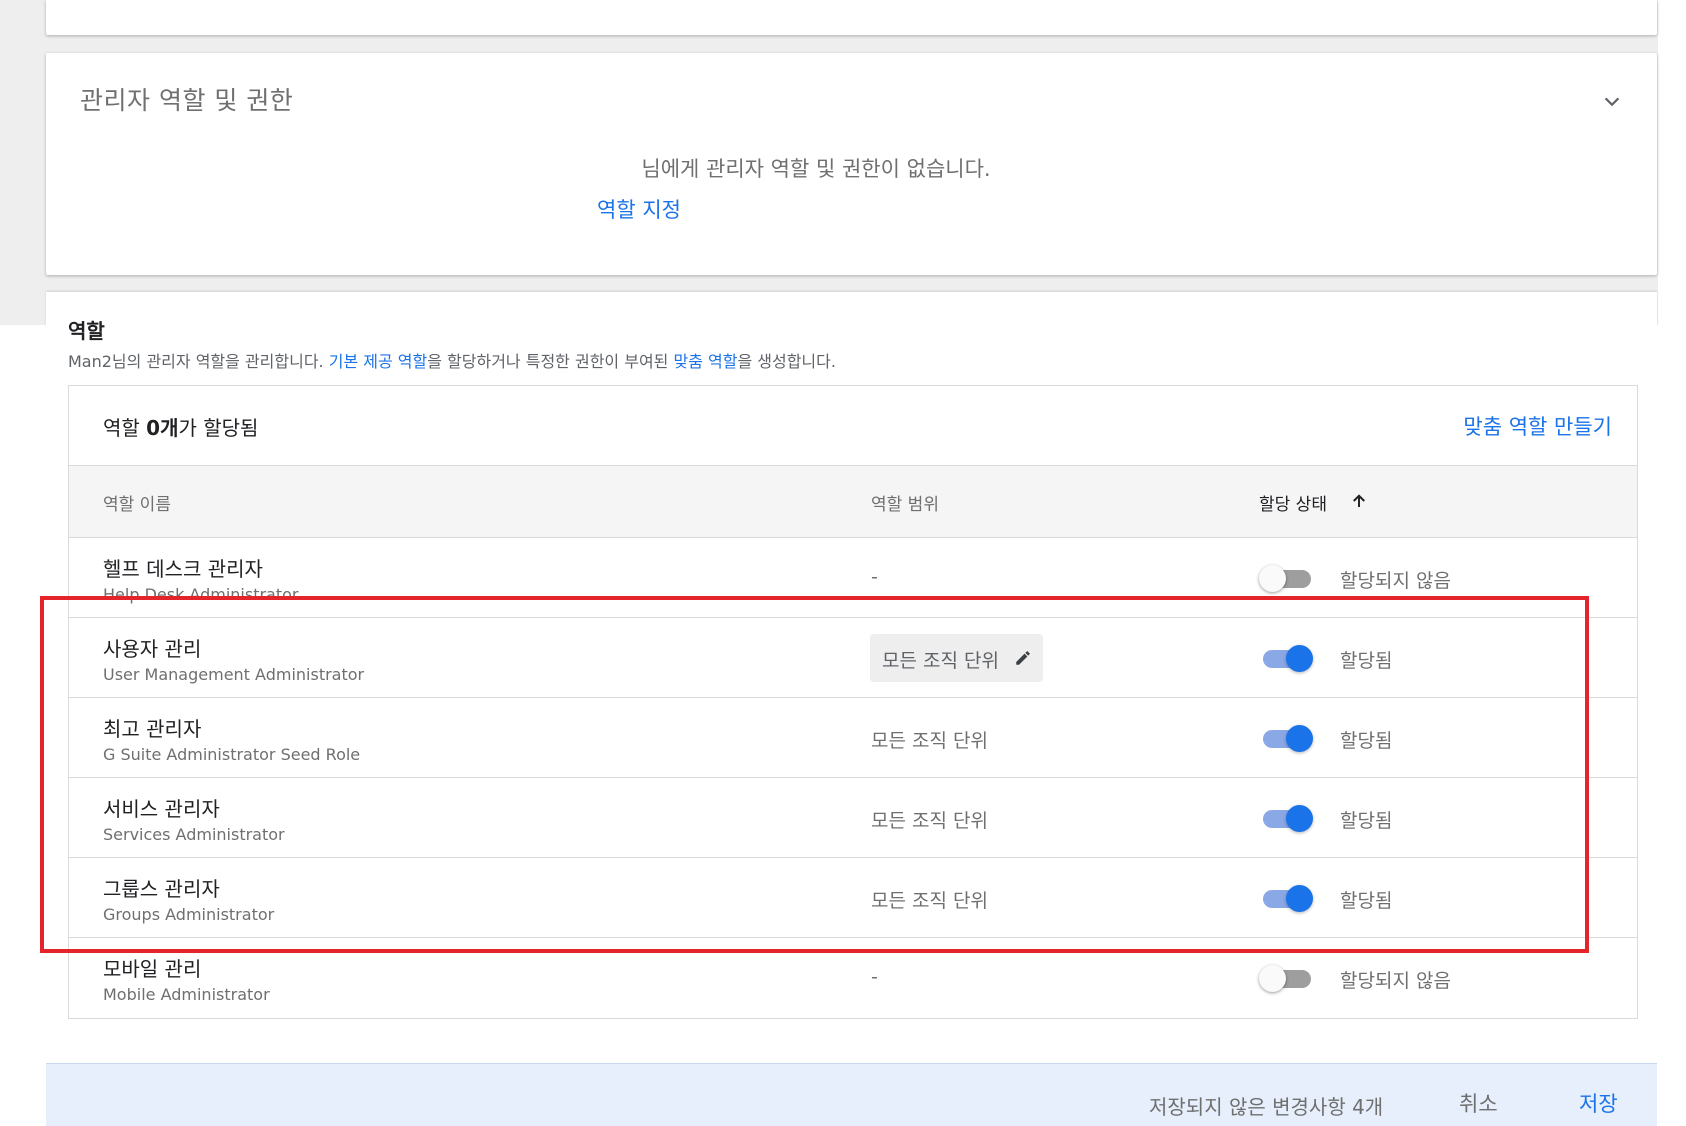 The height and width of the screenshot is (1126, 1686). What do you see at coordinates (1359, 501) in the screenshot?
I see `arrow-up-icon` at bounding box center [1359, 501].